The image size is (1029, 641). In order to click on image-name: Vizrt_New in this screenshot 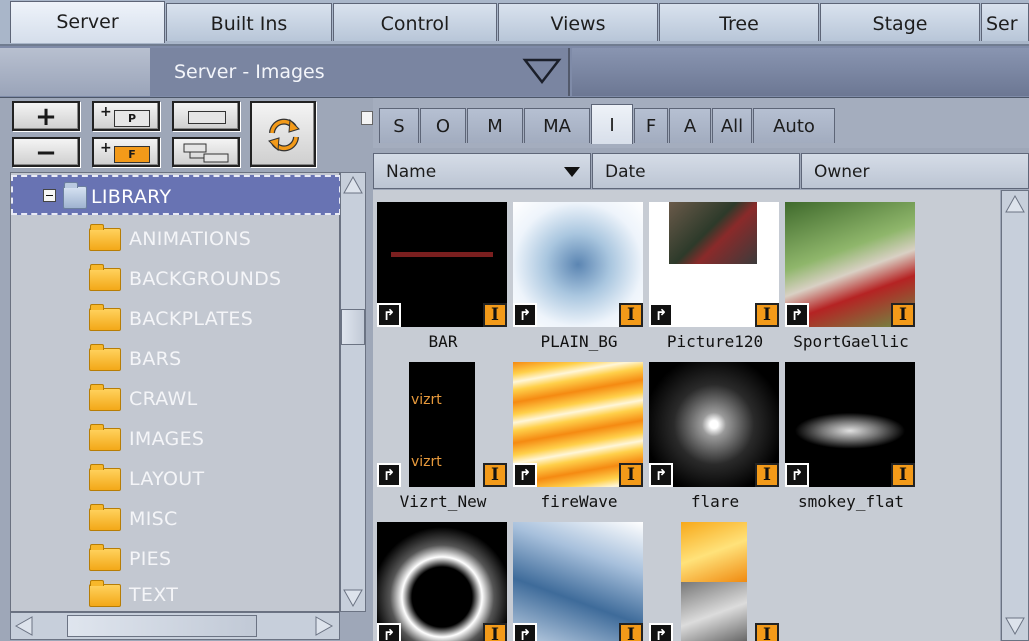, I will do `click(443, 501)`.